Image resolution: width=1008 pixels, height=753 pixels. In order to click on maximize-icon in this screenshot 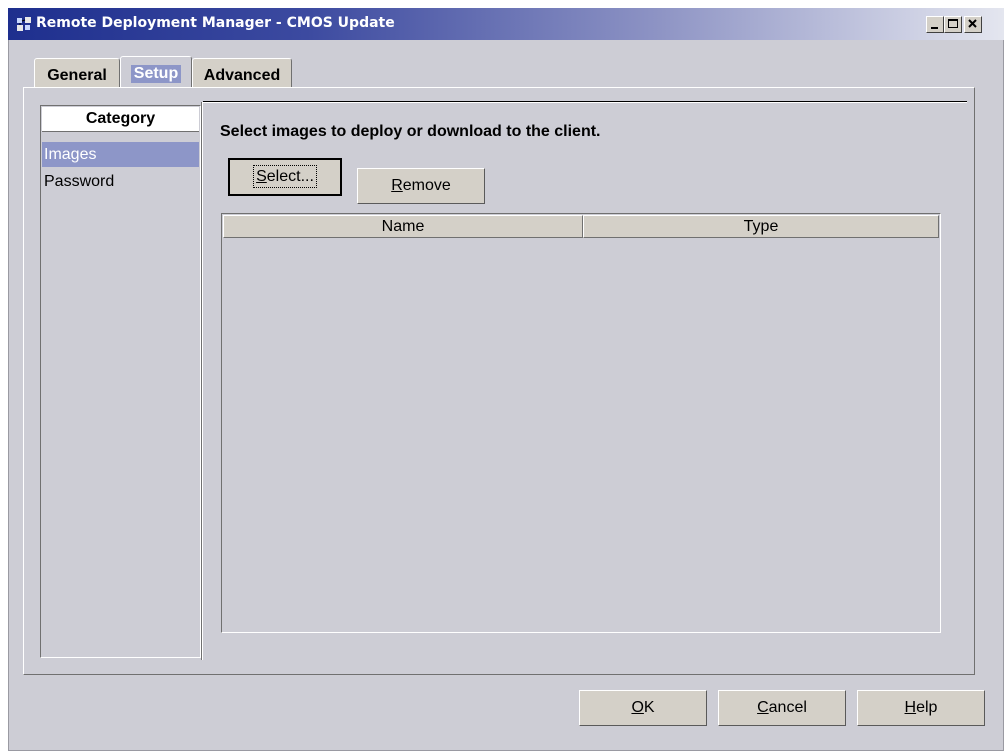, I will do `click(953, 23)`.